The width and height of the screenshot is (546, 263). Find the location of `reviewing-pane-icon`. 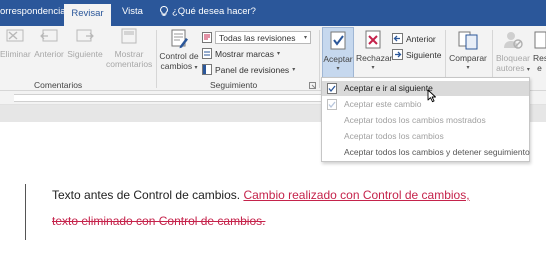

reviewing-pane-icon is located at coordinates (207, 69).